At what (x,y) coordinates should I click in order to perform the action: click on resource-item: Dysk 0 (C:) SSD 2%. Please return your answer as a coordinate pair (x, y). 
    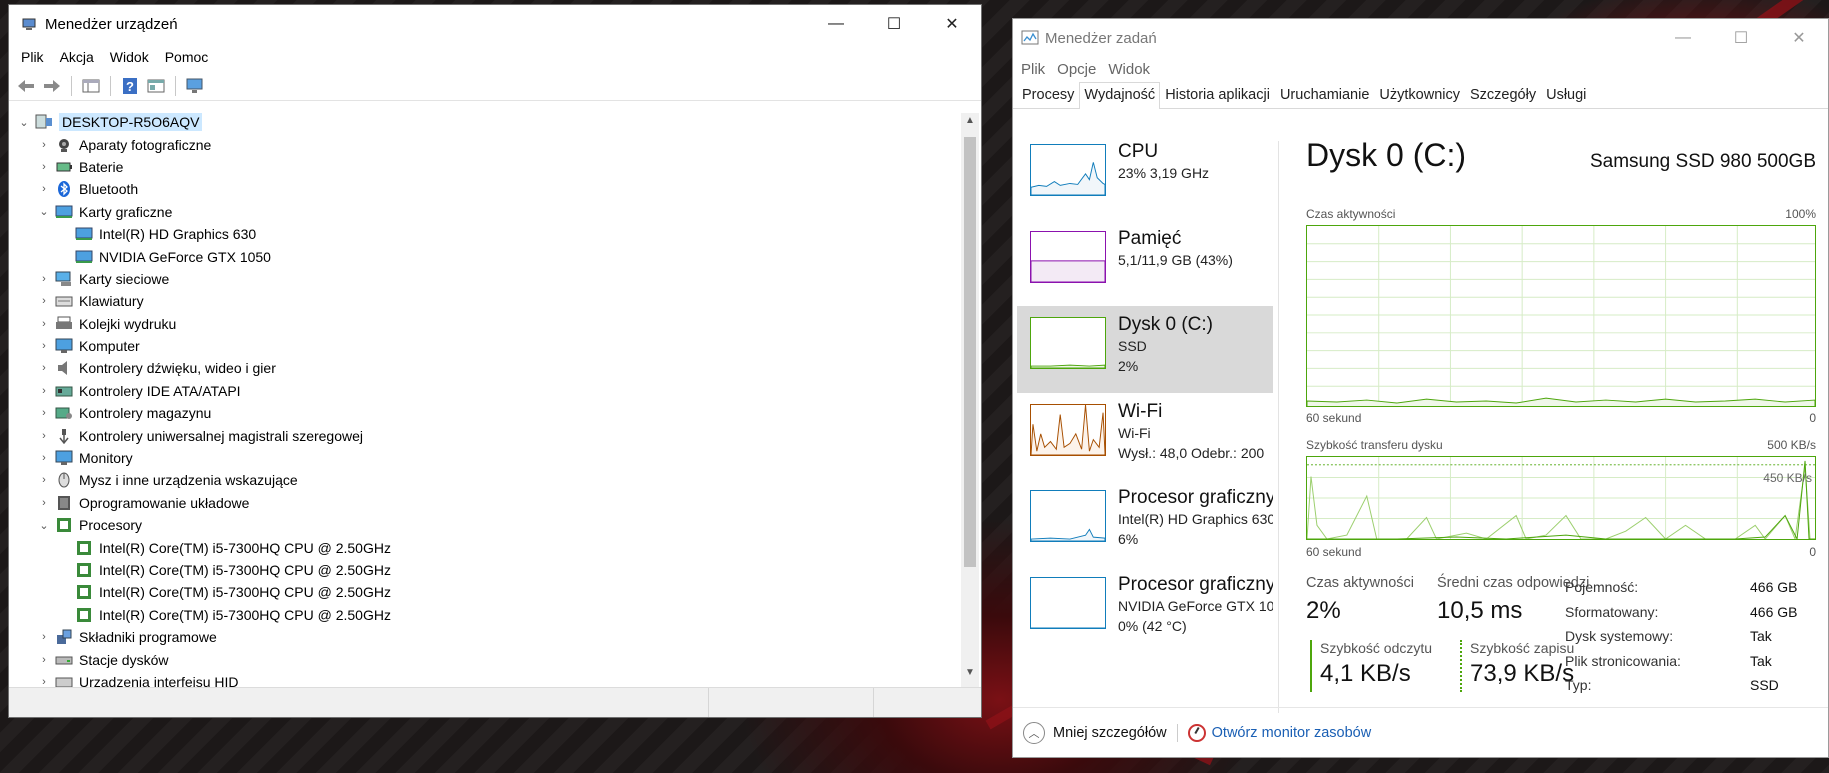
    Looking at the image, I should click on (1145, 349).